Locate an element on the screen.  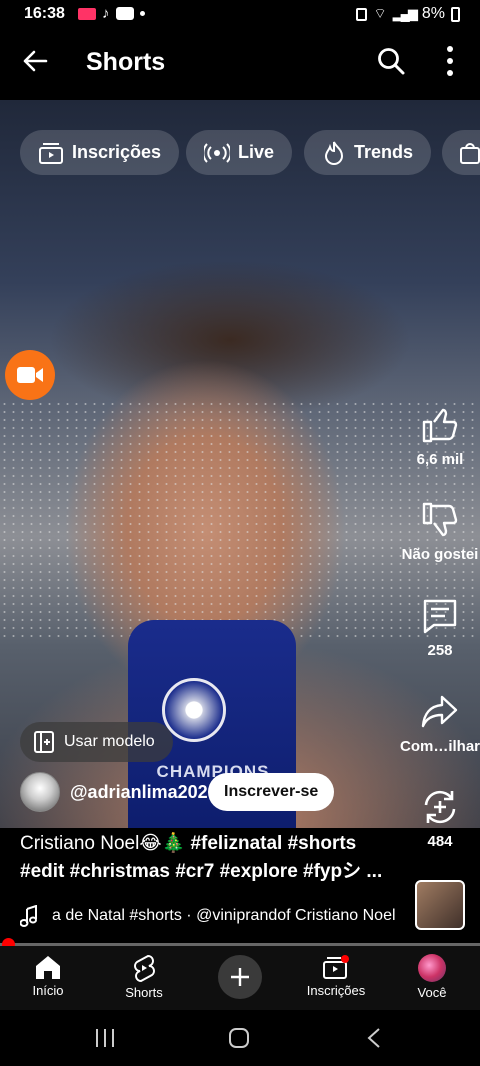
use-template-button: Usar modelo is located at coordinates (96, 742).